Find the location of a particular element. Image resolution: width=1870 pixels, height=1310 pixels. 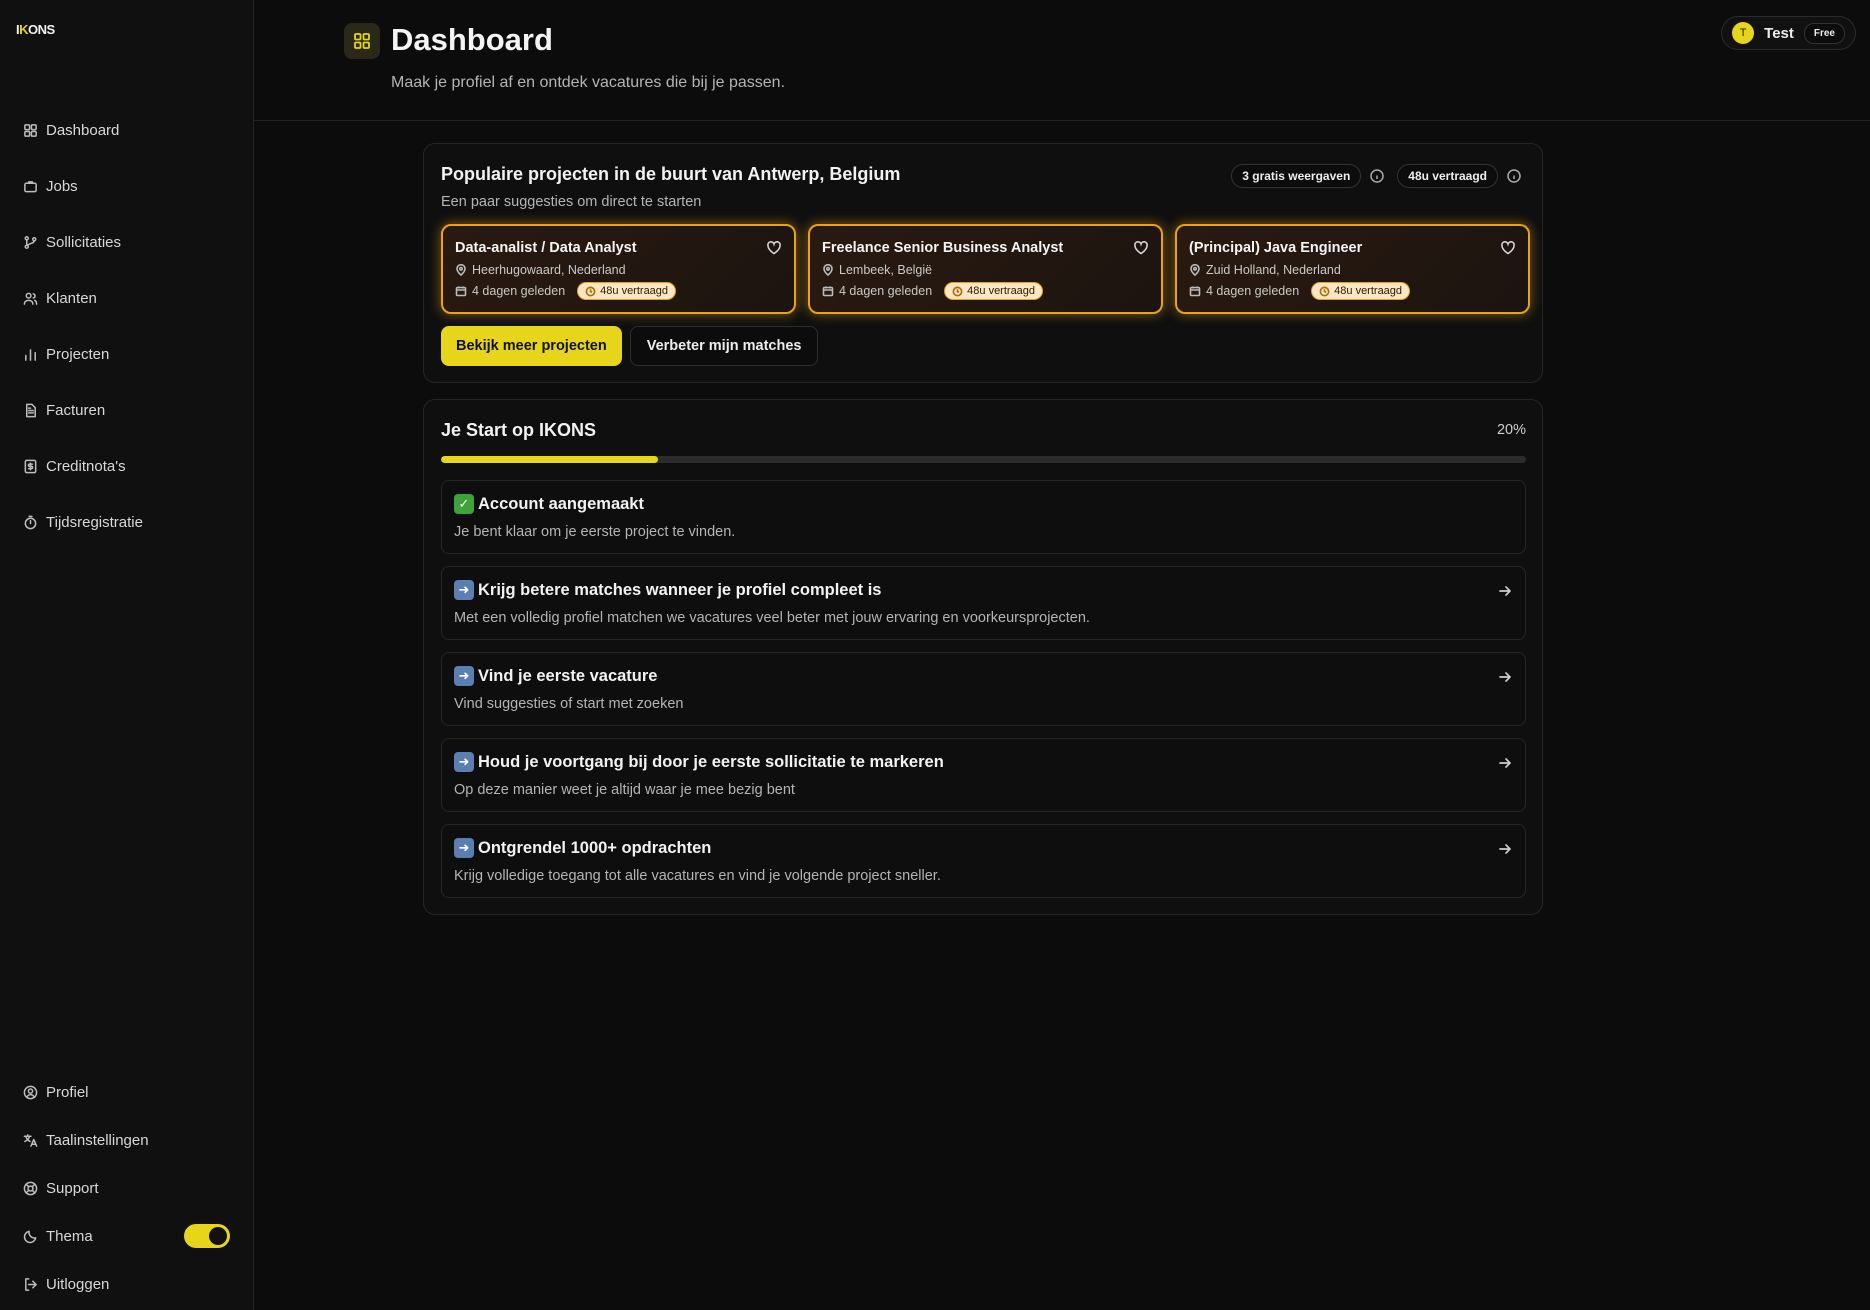

moon-icon is located at coordinates (30, 1236).